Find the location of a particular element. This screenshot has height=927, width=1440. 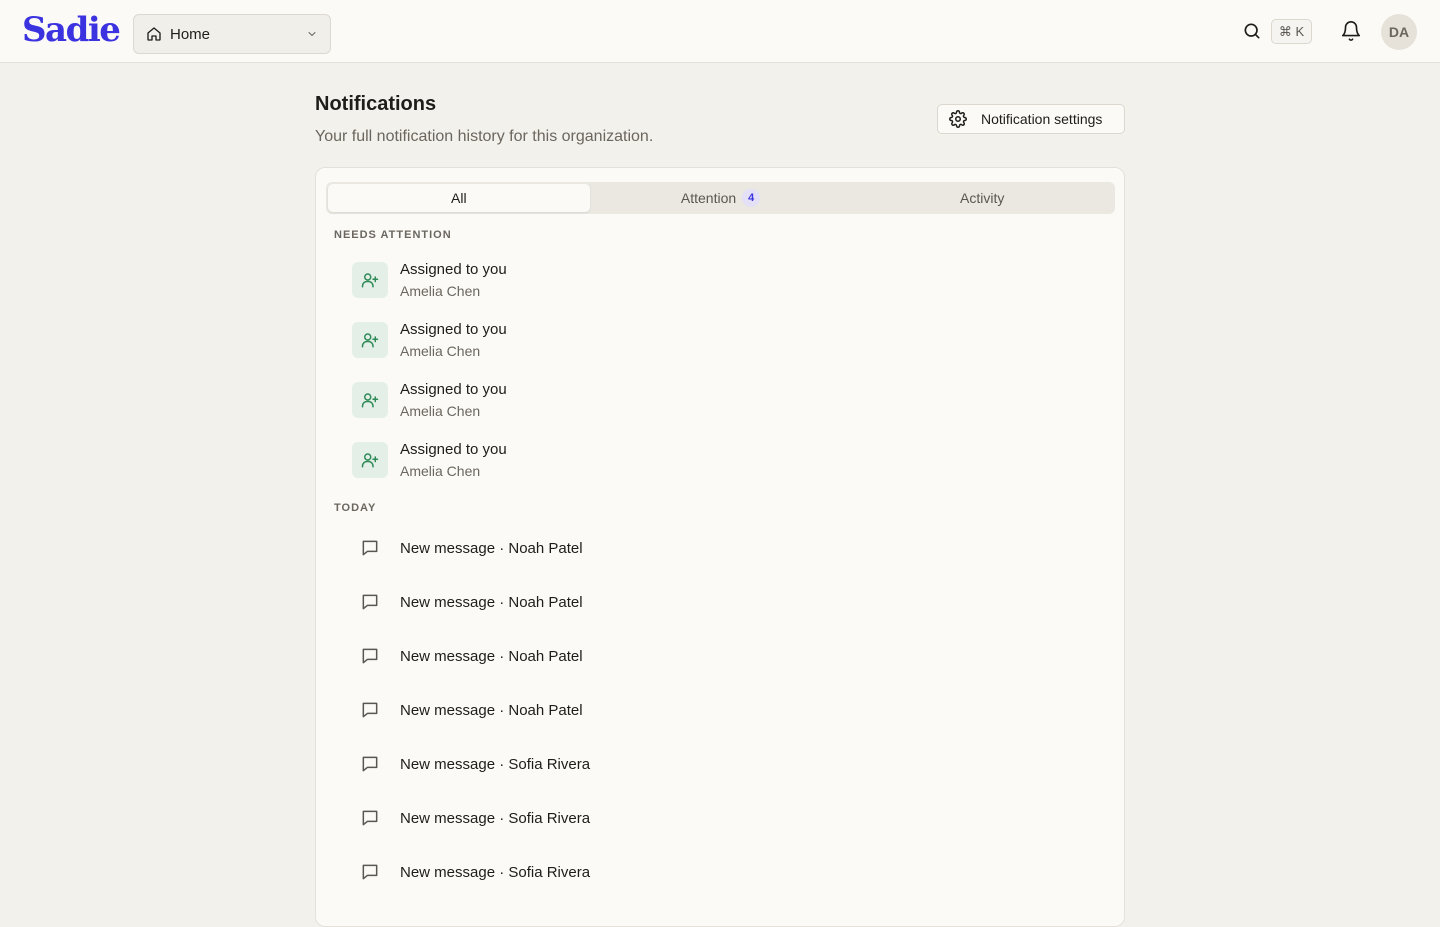

chevron-down-icon is located at coordinates (312, 34).